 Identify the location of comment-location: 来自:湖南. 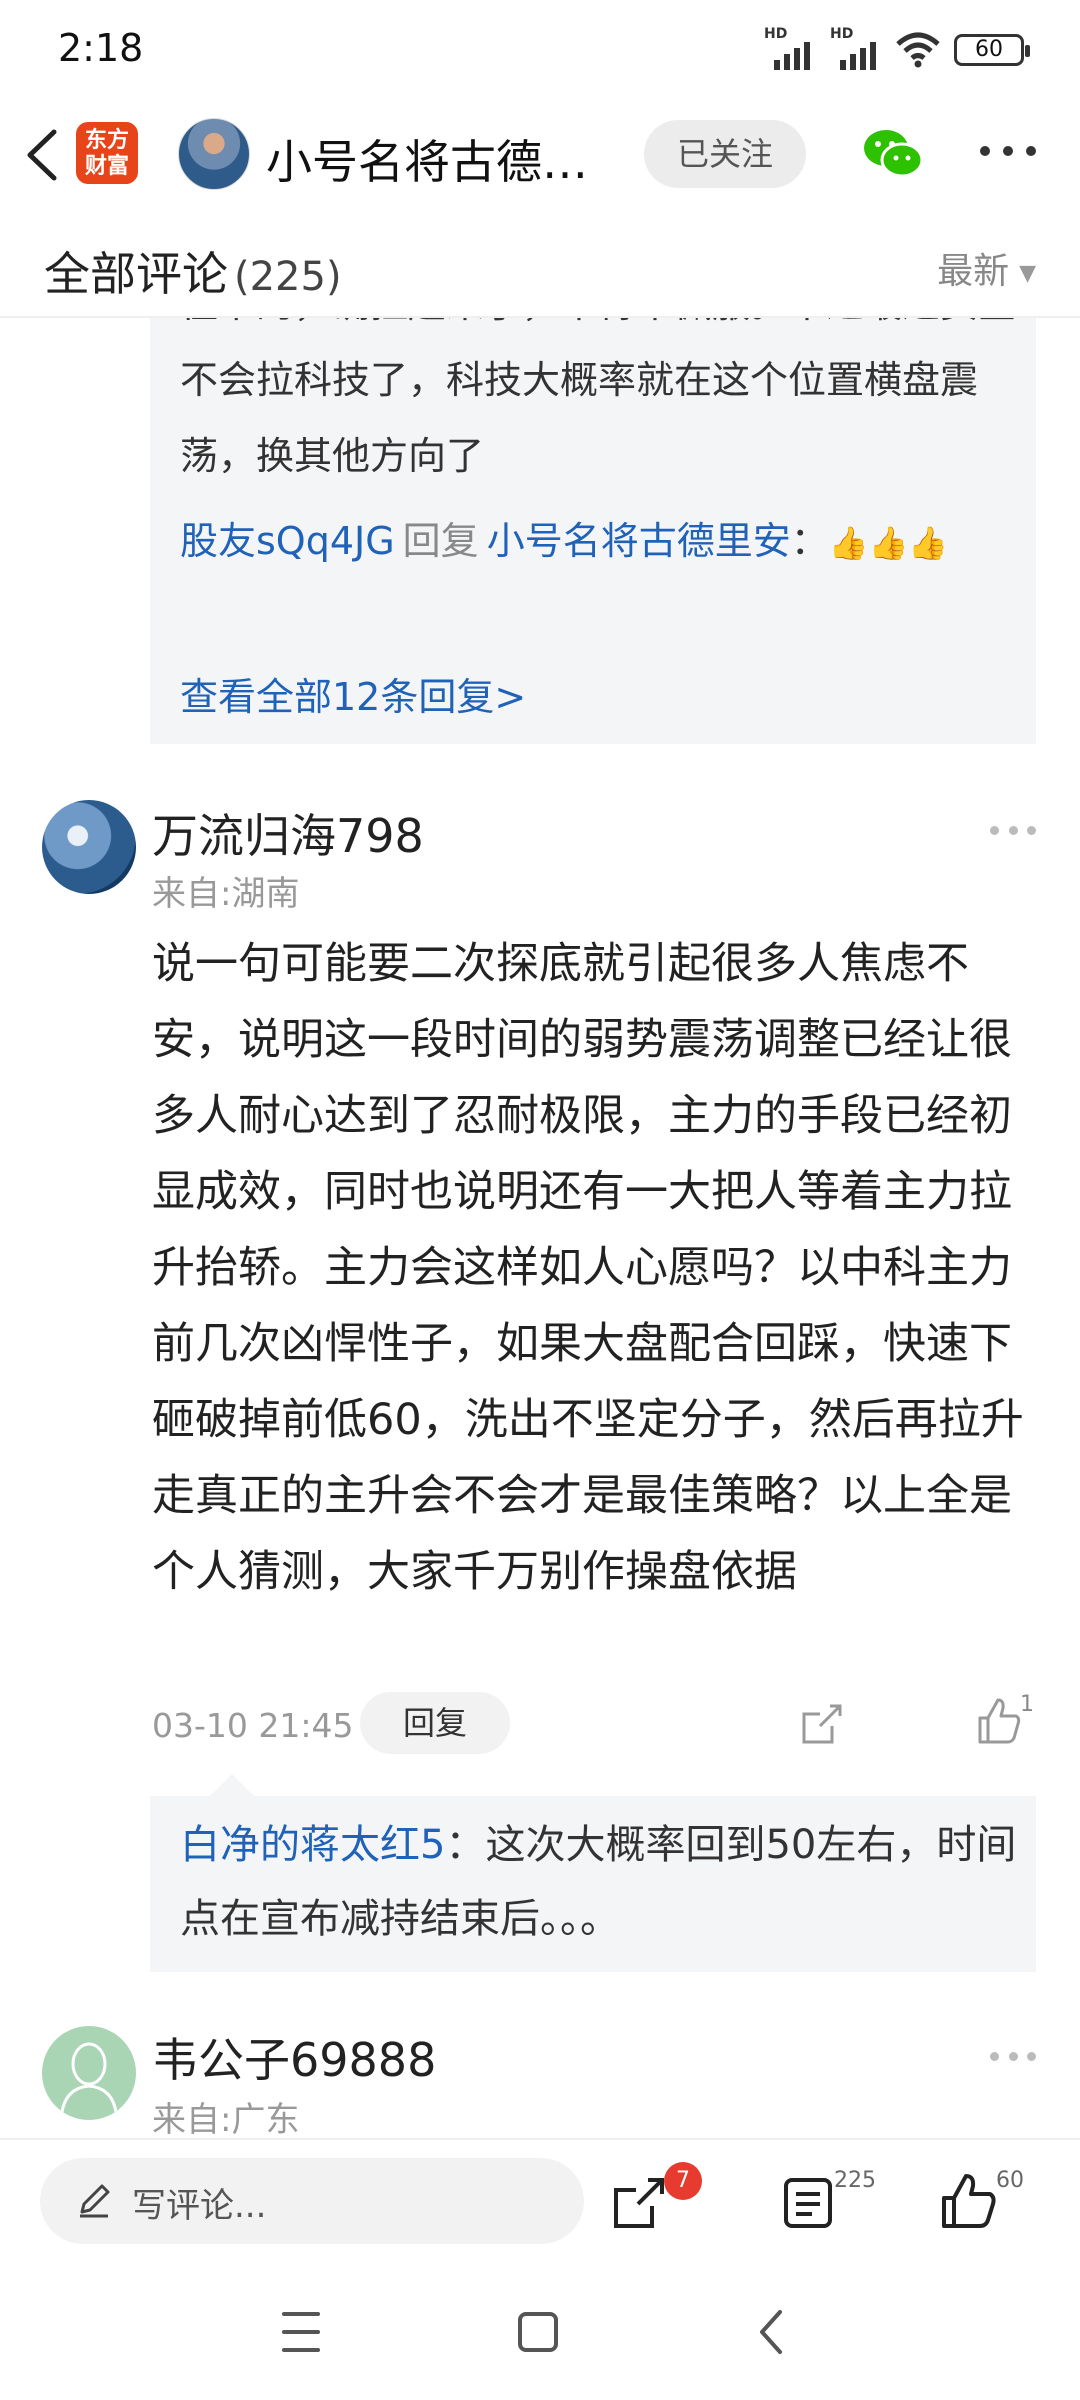
(226, 894).